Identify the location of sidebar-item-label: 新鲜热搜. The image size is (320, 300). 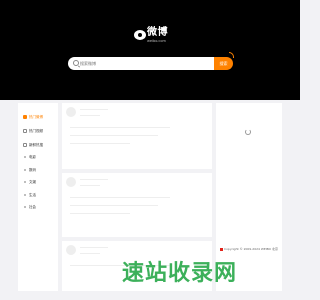
(36, 145).